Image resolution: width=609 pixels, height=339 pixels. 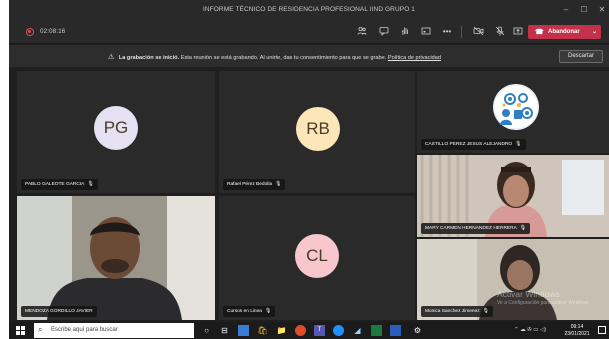 I want to click on windows-start-icon, so click(x=20, y=330).